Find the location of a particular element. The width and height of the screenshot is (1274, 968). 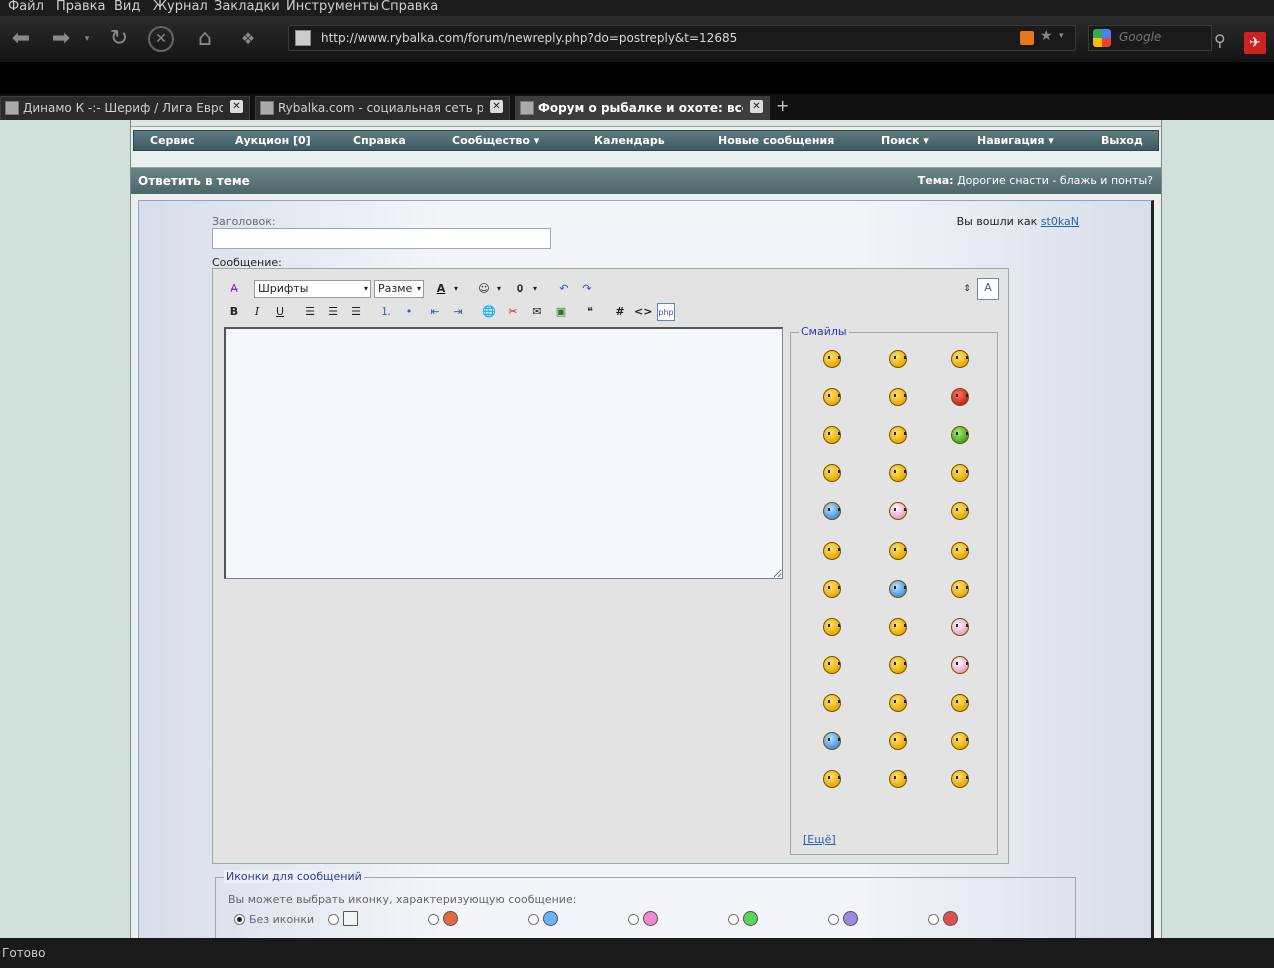

remove-link-icon: ✂ is located at coordinates (513, 312).